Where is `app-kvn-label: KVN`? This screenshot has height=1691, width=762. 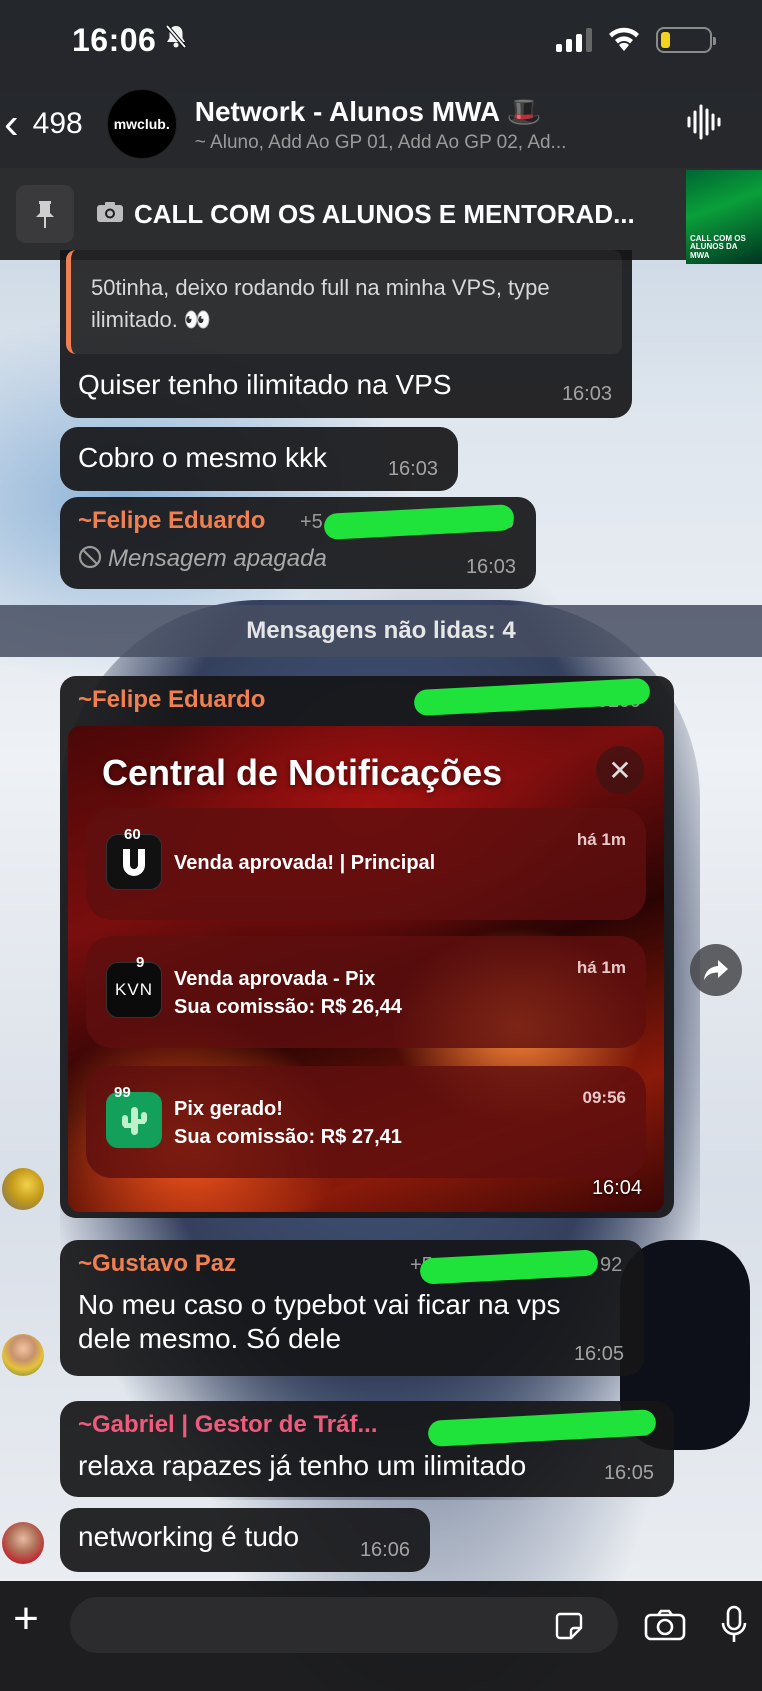
app-kvn-label: KVN is located at coordinates (134, 989).